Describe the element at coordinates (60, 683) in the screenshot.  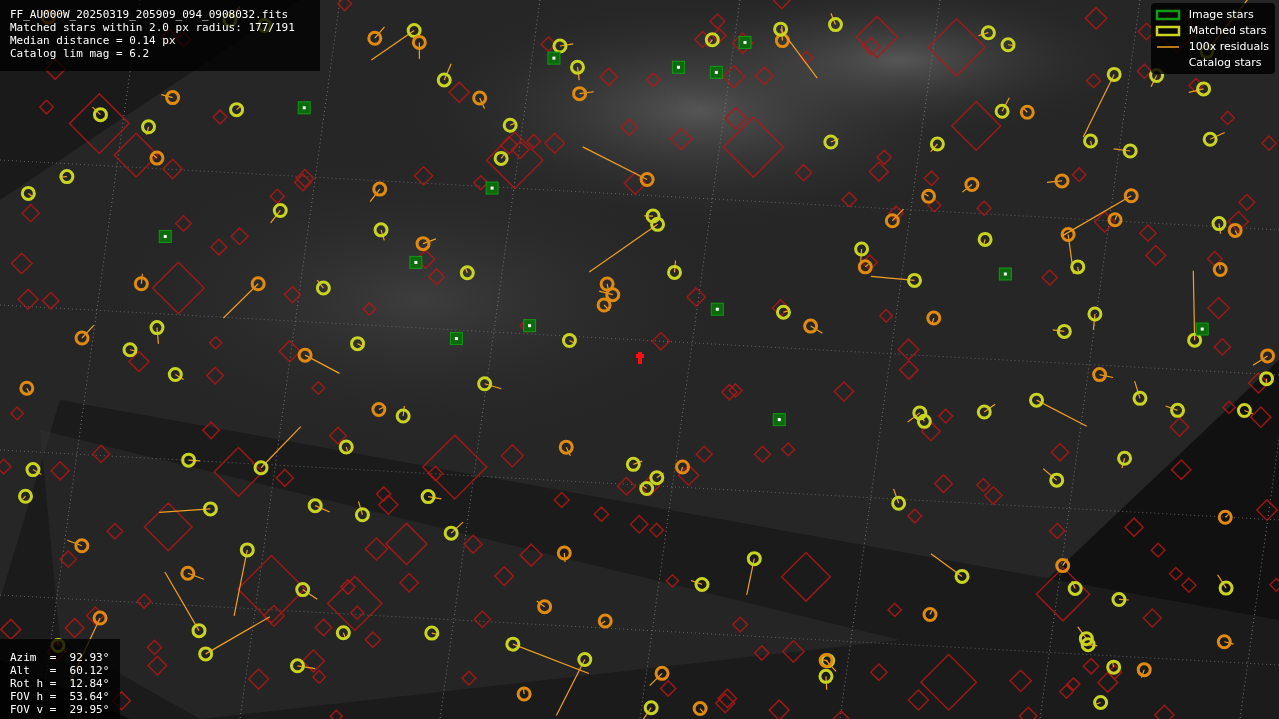
I see `pointing-text: Rot h = 12.84°` at that location.